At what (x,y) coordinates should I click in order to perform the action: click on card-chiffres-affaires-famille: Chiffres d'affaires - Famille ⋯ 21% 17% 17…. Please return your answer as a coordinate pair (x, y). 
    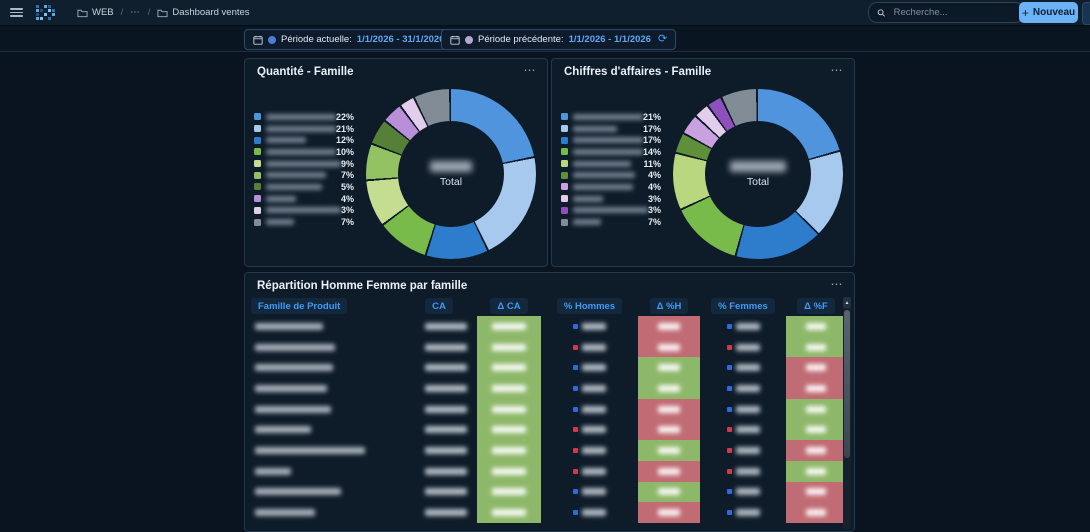
    Looking at the image, I should click on (703, 162).